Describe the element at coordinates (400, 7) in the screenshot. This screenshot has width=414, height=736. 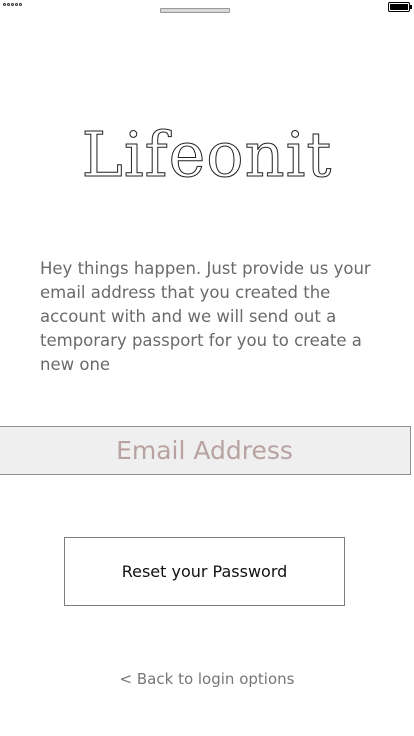
I see `battery-icon` at that location.